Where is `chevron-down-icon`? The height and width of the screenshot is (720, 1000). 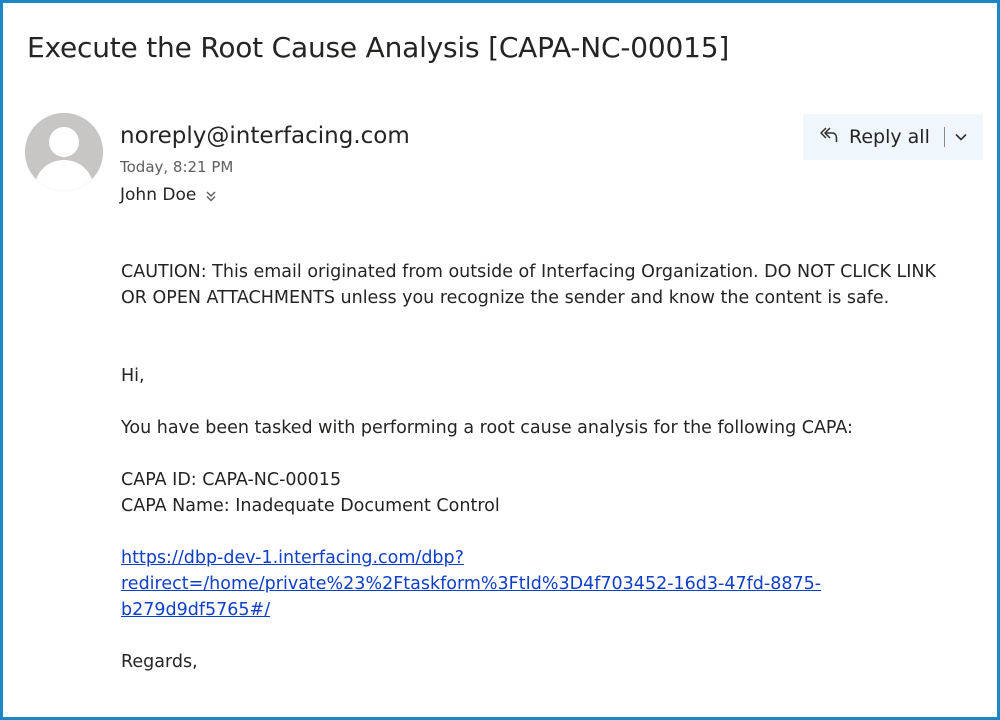 chevron-down-icon is located at coordinates (961, 137).